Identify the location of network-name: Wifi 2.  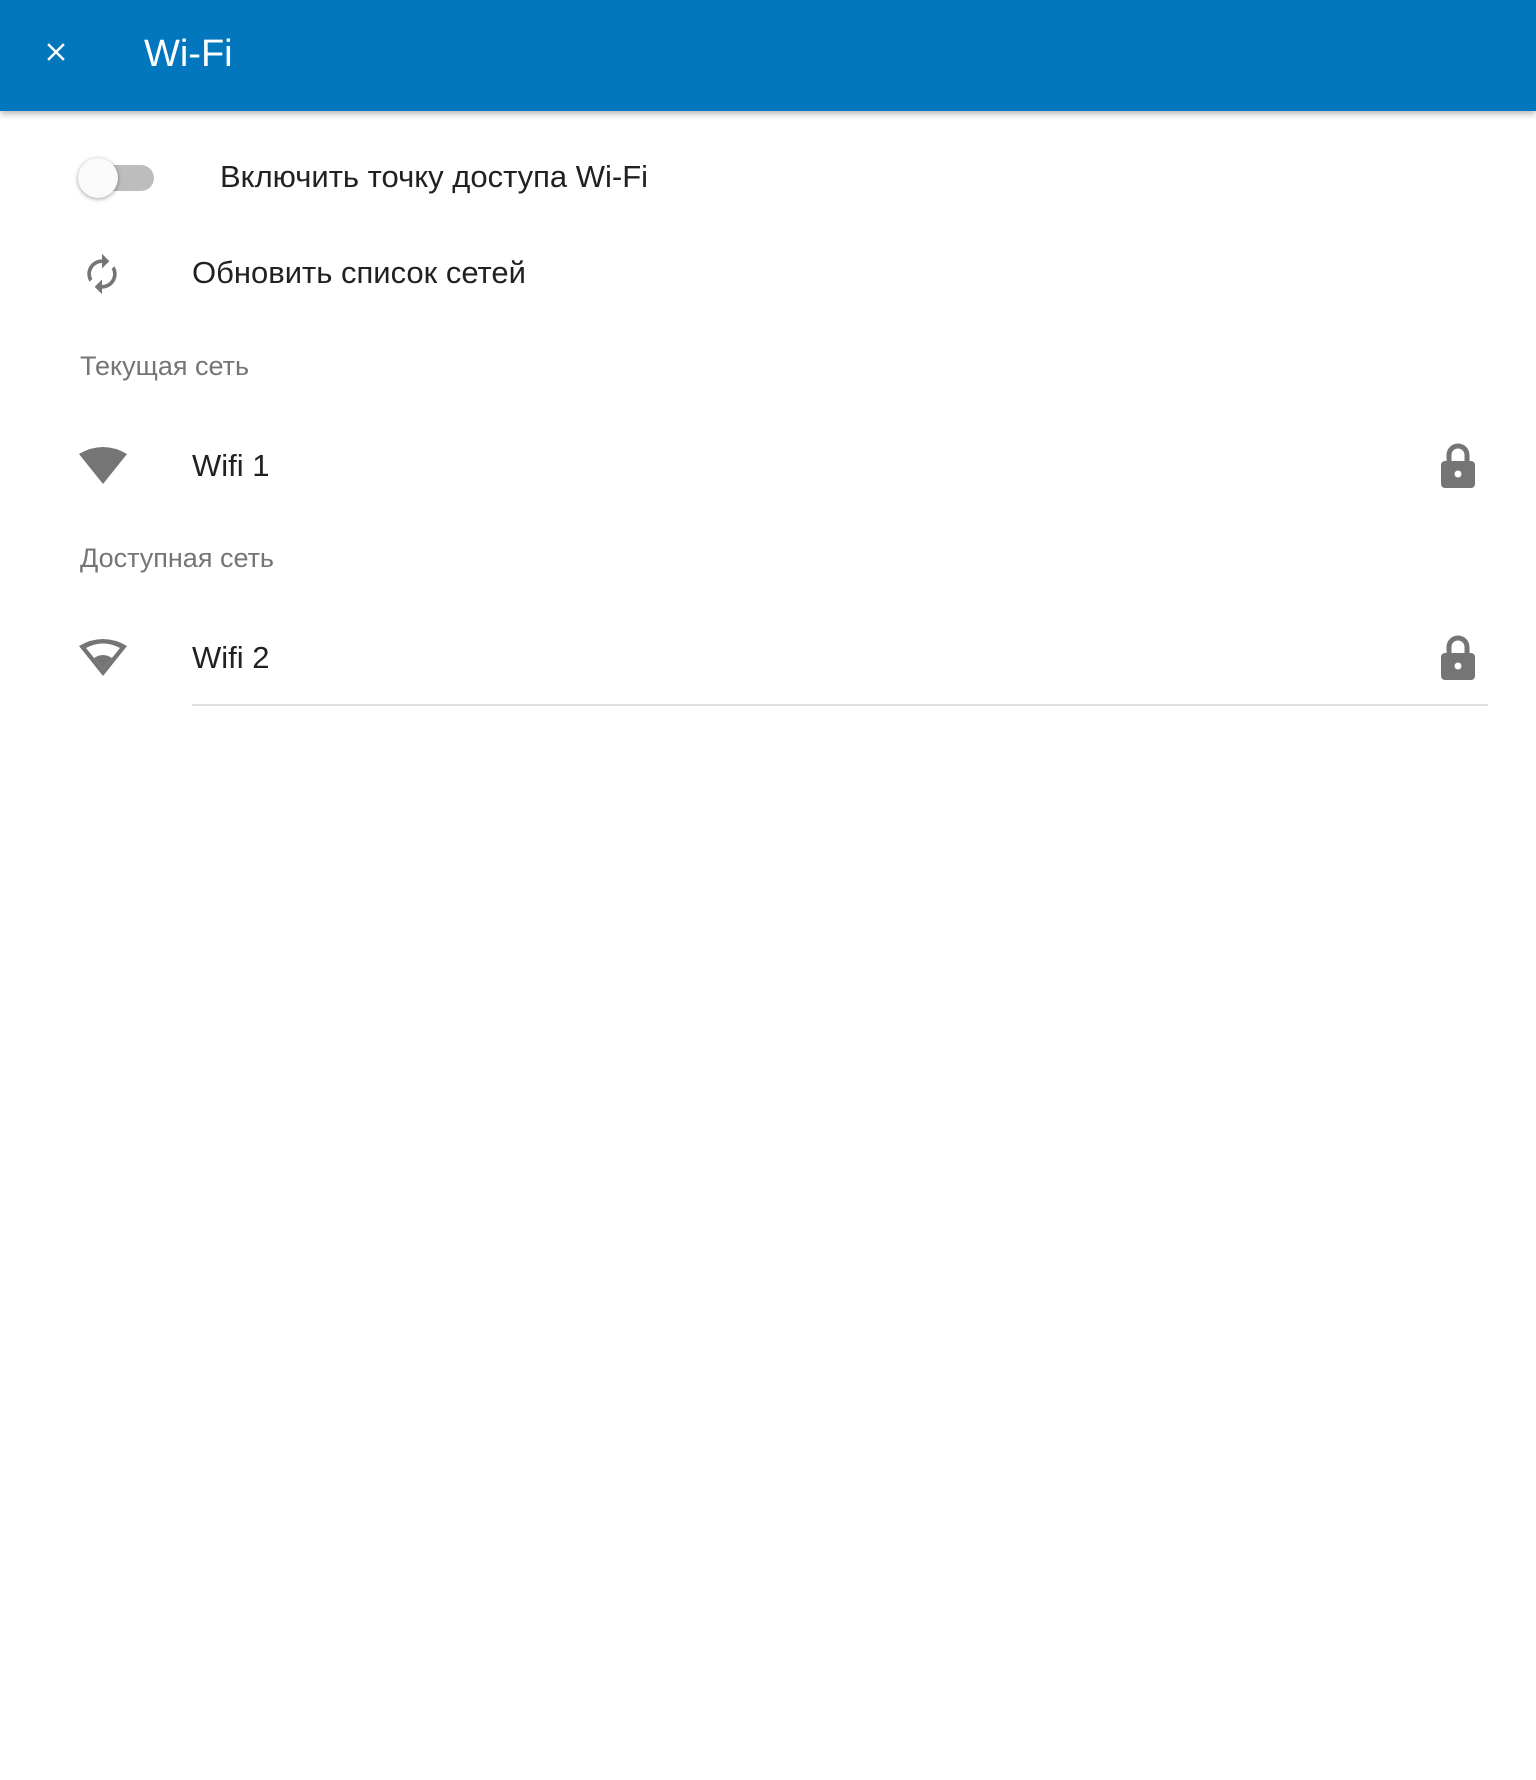
(231, 657).